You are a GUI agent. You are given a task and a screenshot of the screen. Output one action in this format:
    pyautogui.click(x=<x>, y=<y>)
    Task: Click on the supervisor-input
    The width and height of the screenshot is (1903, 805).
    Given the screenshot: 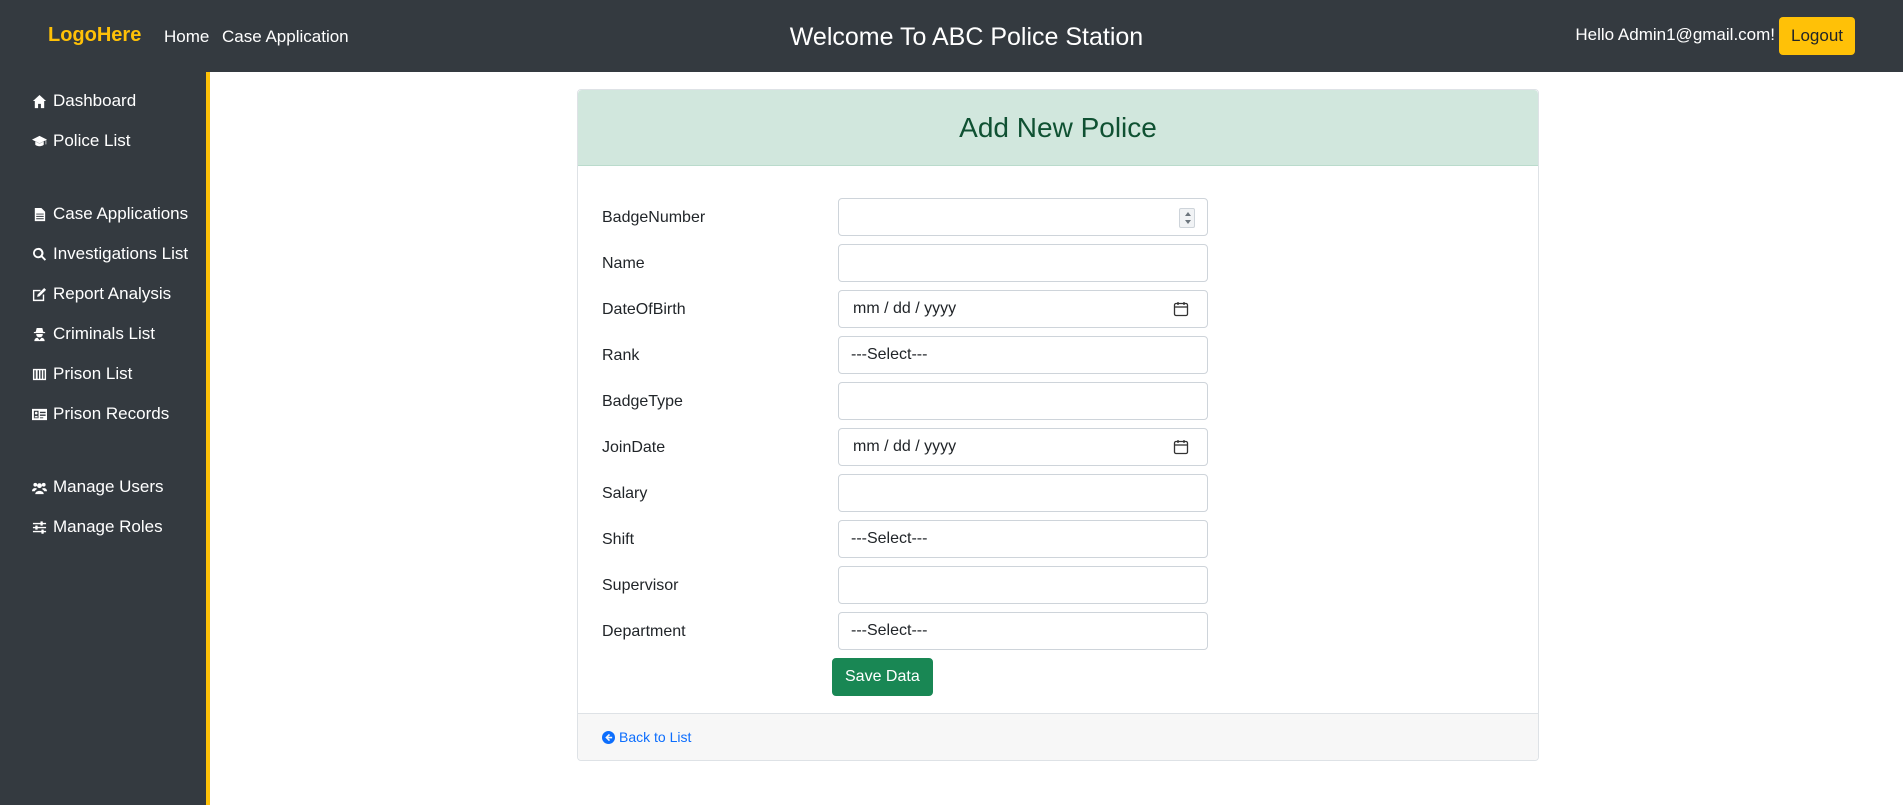 What is the action you would take?
    pyautogui.click(x=1023, y=585)
    